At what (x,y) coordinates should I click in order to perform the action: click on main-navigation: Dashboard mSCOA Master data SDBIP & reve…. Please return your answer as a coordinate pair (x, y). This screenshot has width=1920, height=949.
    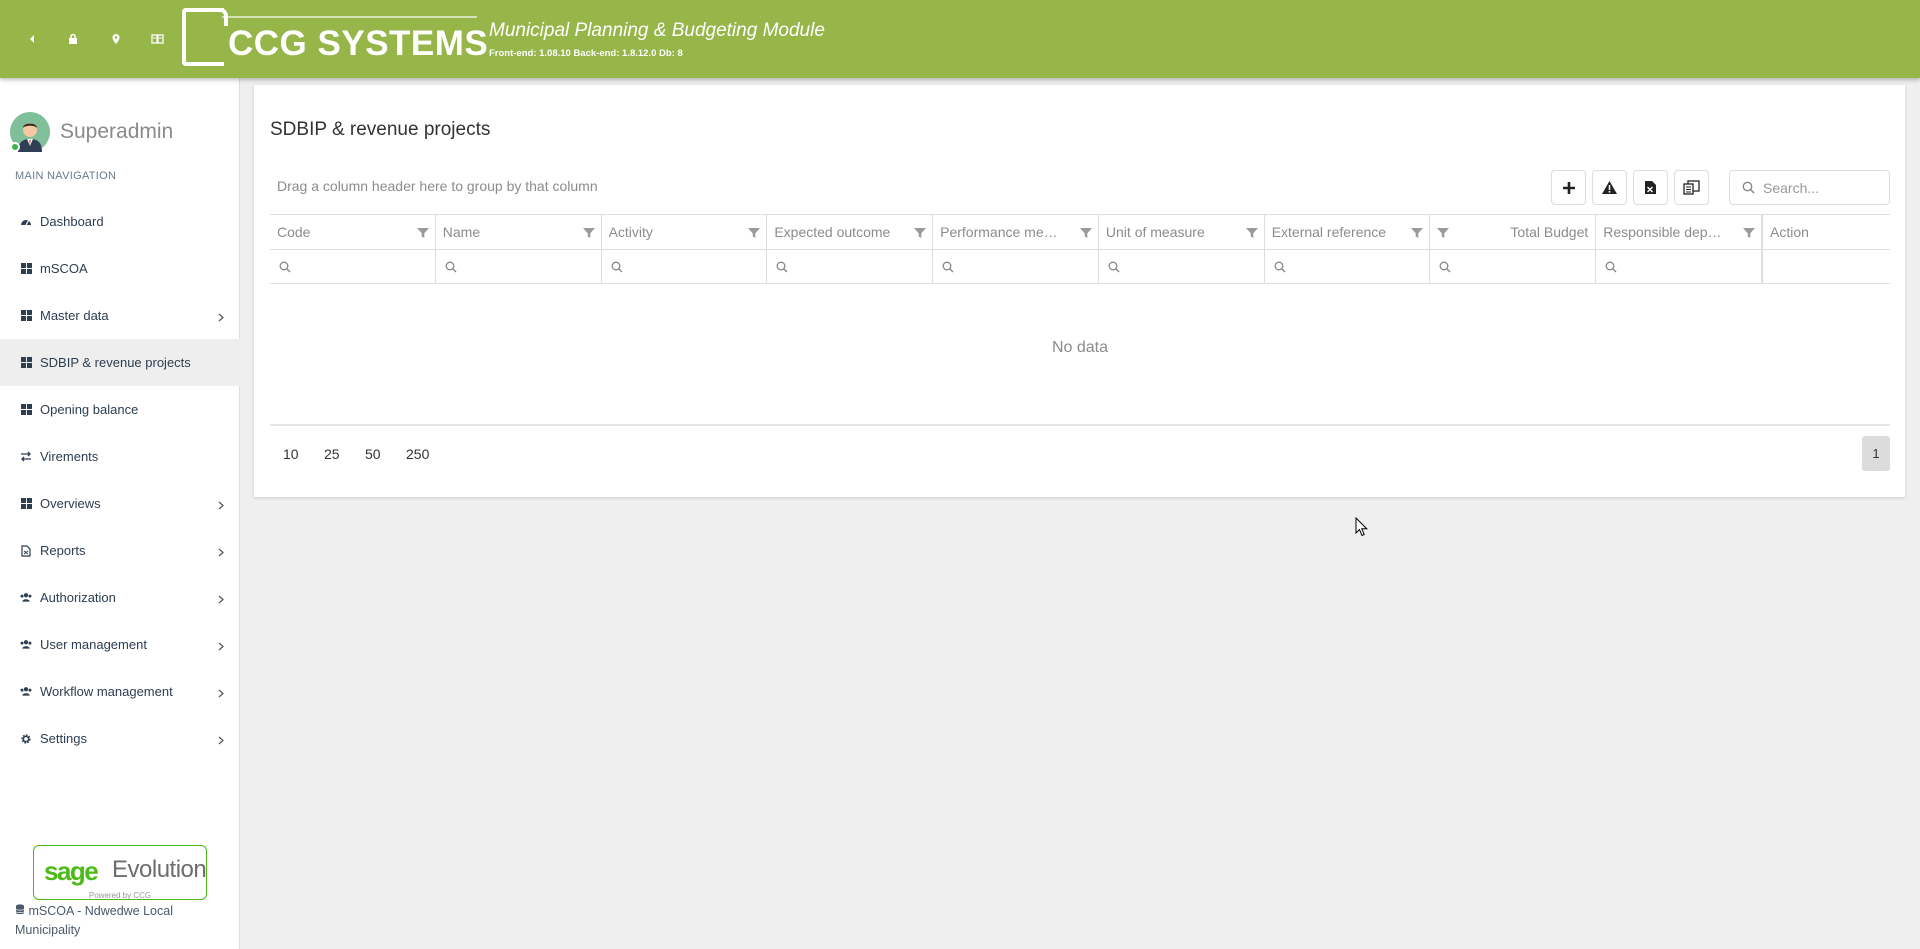
    Looking at the image, I should click on (120, 480).